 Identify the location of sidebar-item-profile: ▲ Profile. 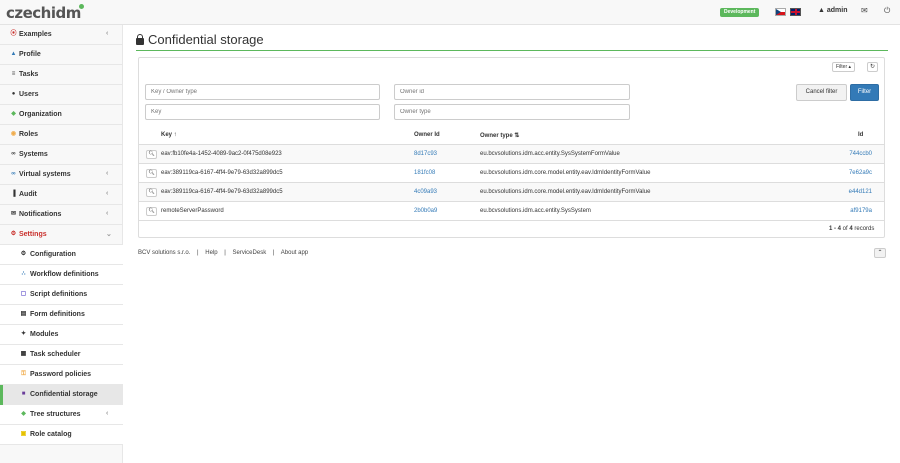
(61, 55).